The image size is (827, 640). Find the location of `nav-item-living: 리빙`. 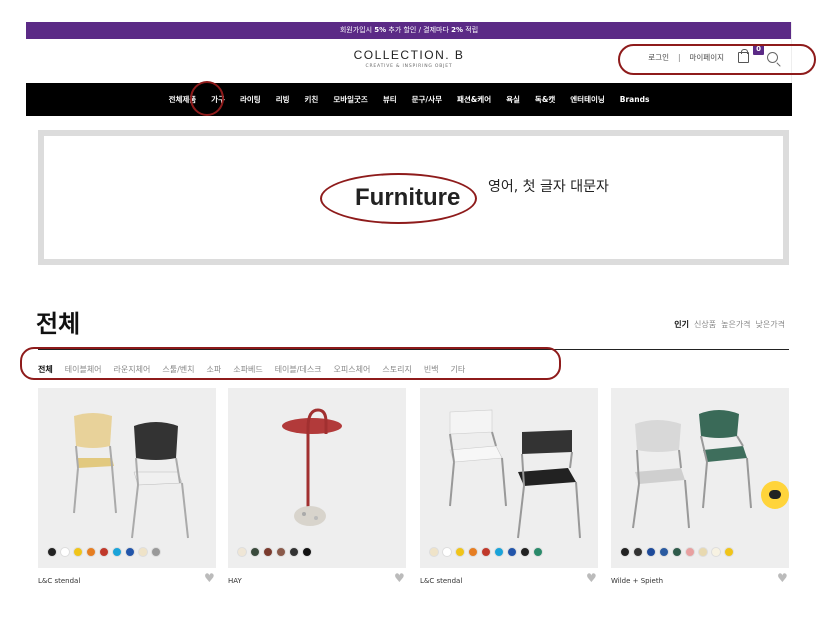

nav-item-living: 리빙 is located at coordinates (283, 99).